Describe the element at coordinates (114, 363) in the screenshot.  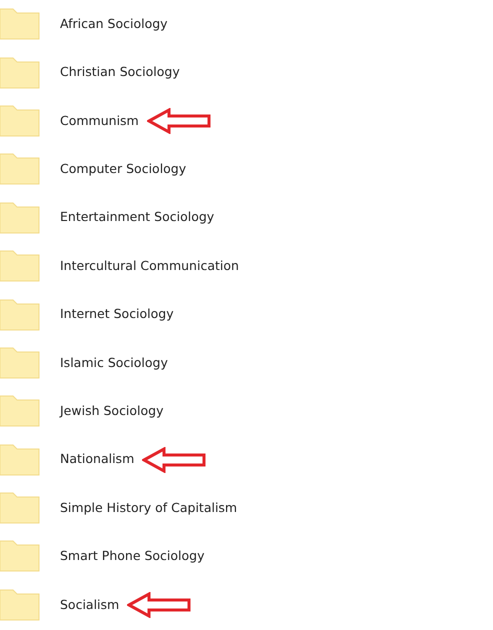
I see `folder-name: Islamic Sociology` at that location.